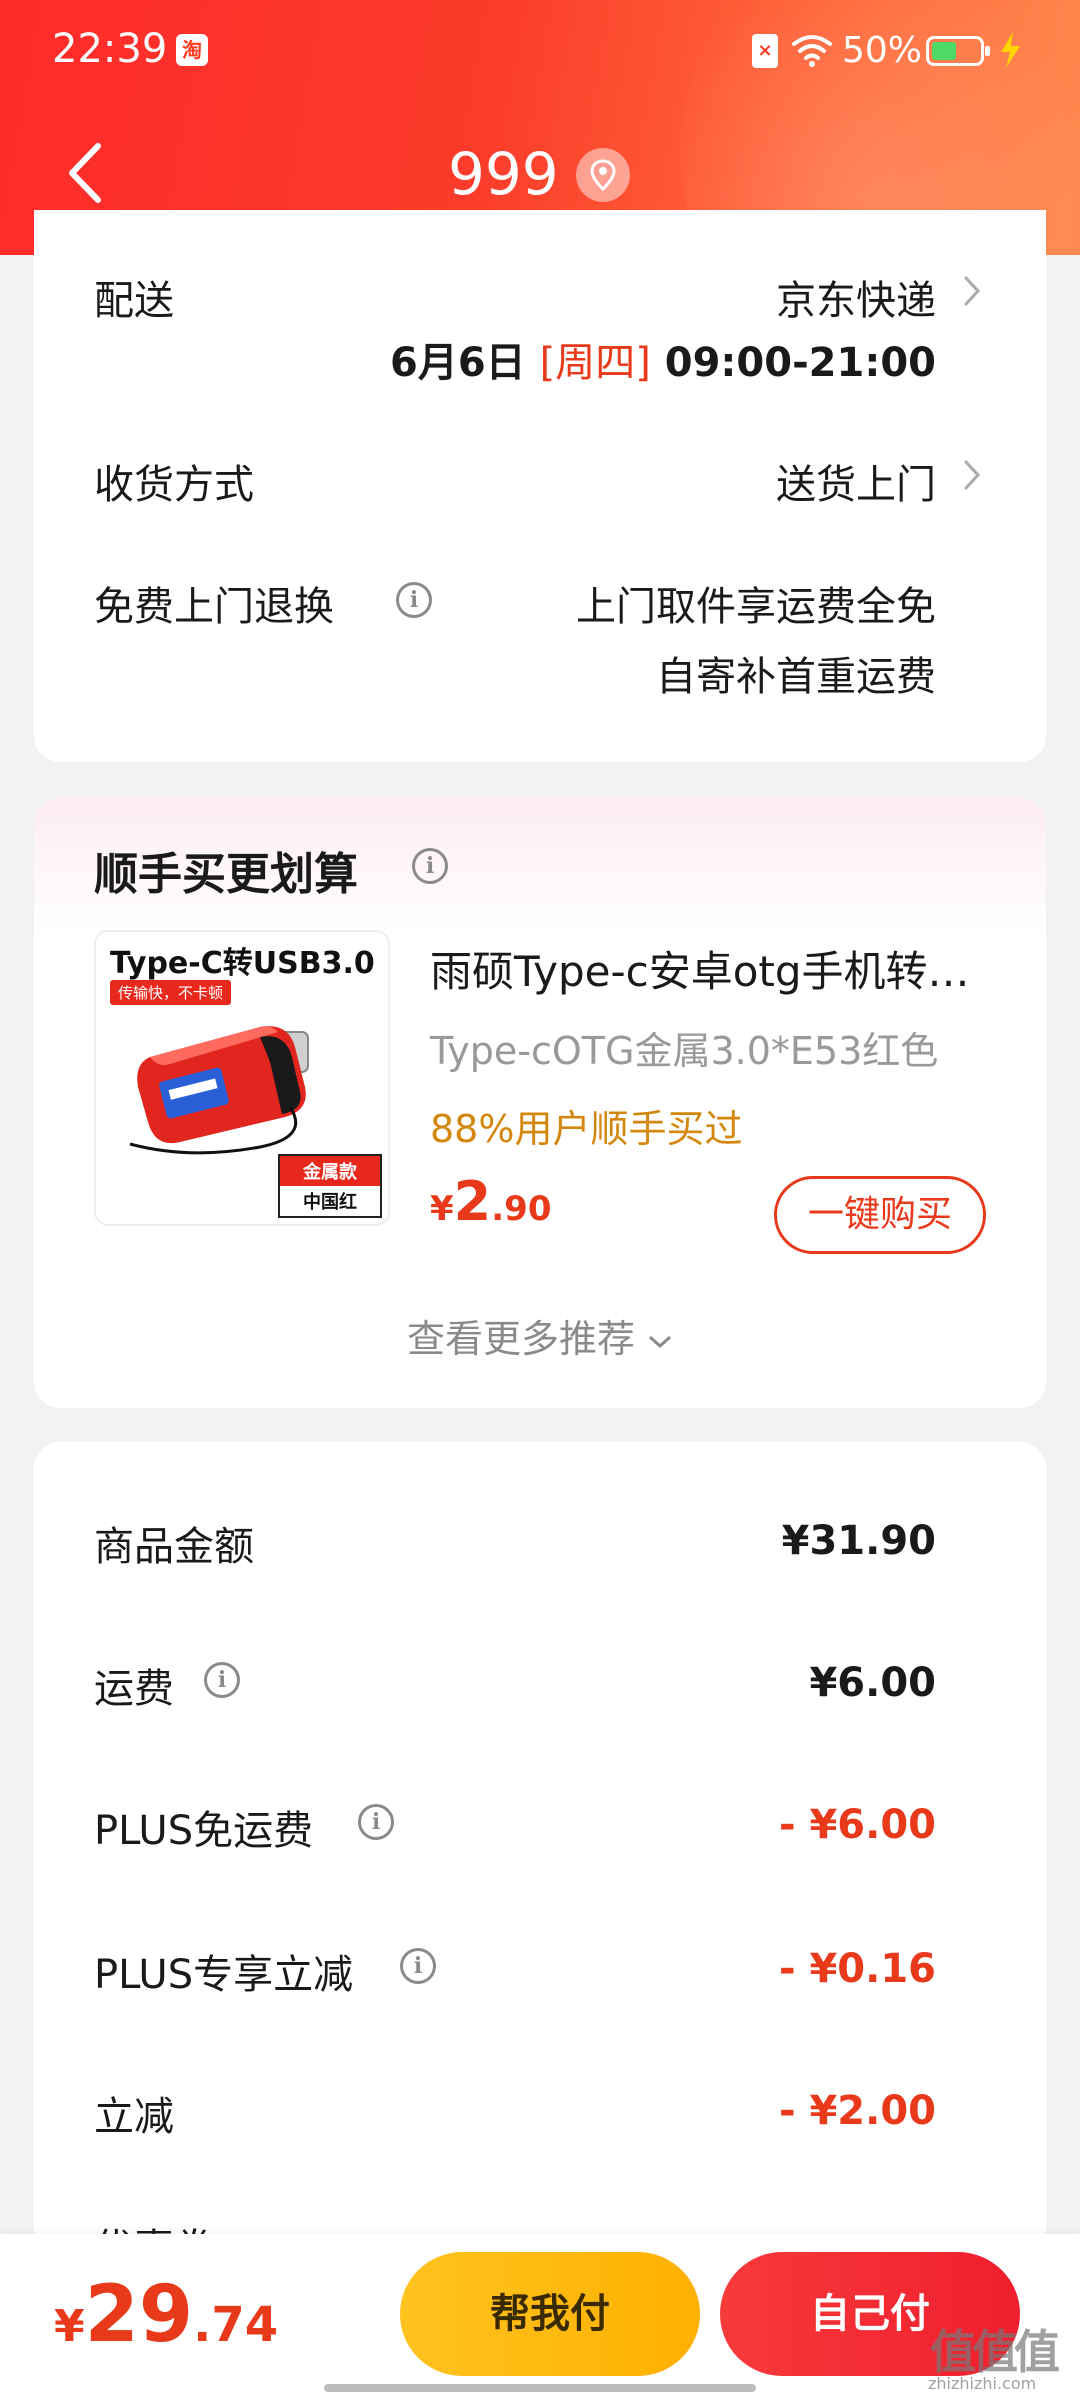 This screenshot has width=1080, height=2400. What do you see at coordinates (663, 359) in the screenshot?
I see `delivery-time: 6月6日 [周四] 09:00-21:00` at bounding box center [663, 359].